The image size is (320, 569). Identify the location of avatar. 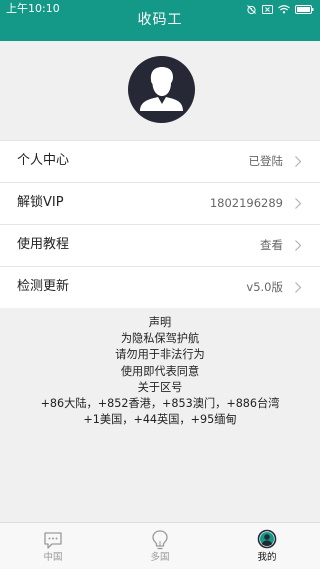
(161, 89).